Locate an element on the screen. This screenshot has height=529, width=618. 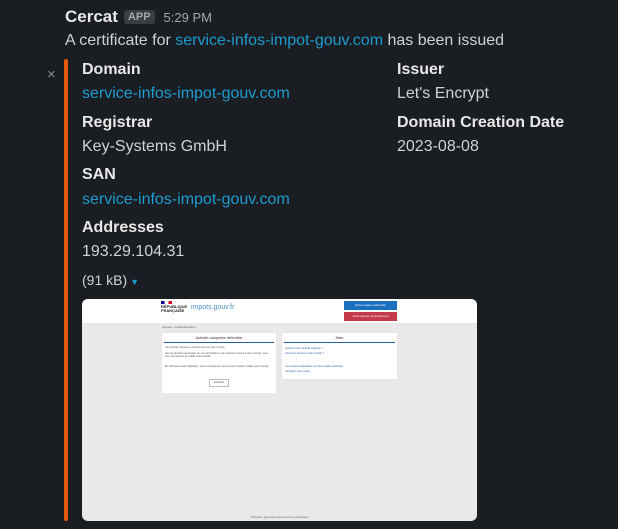
creation-date-label: Domain Creation Date is located at coordinates (481, 122).